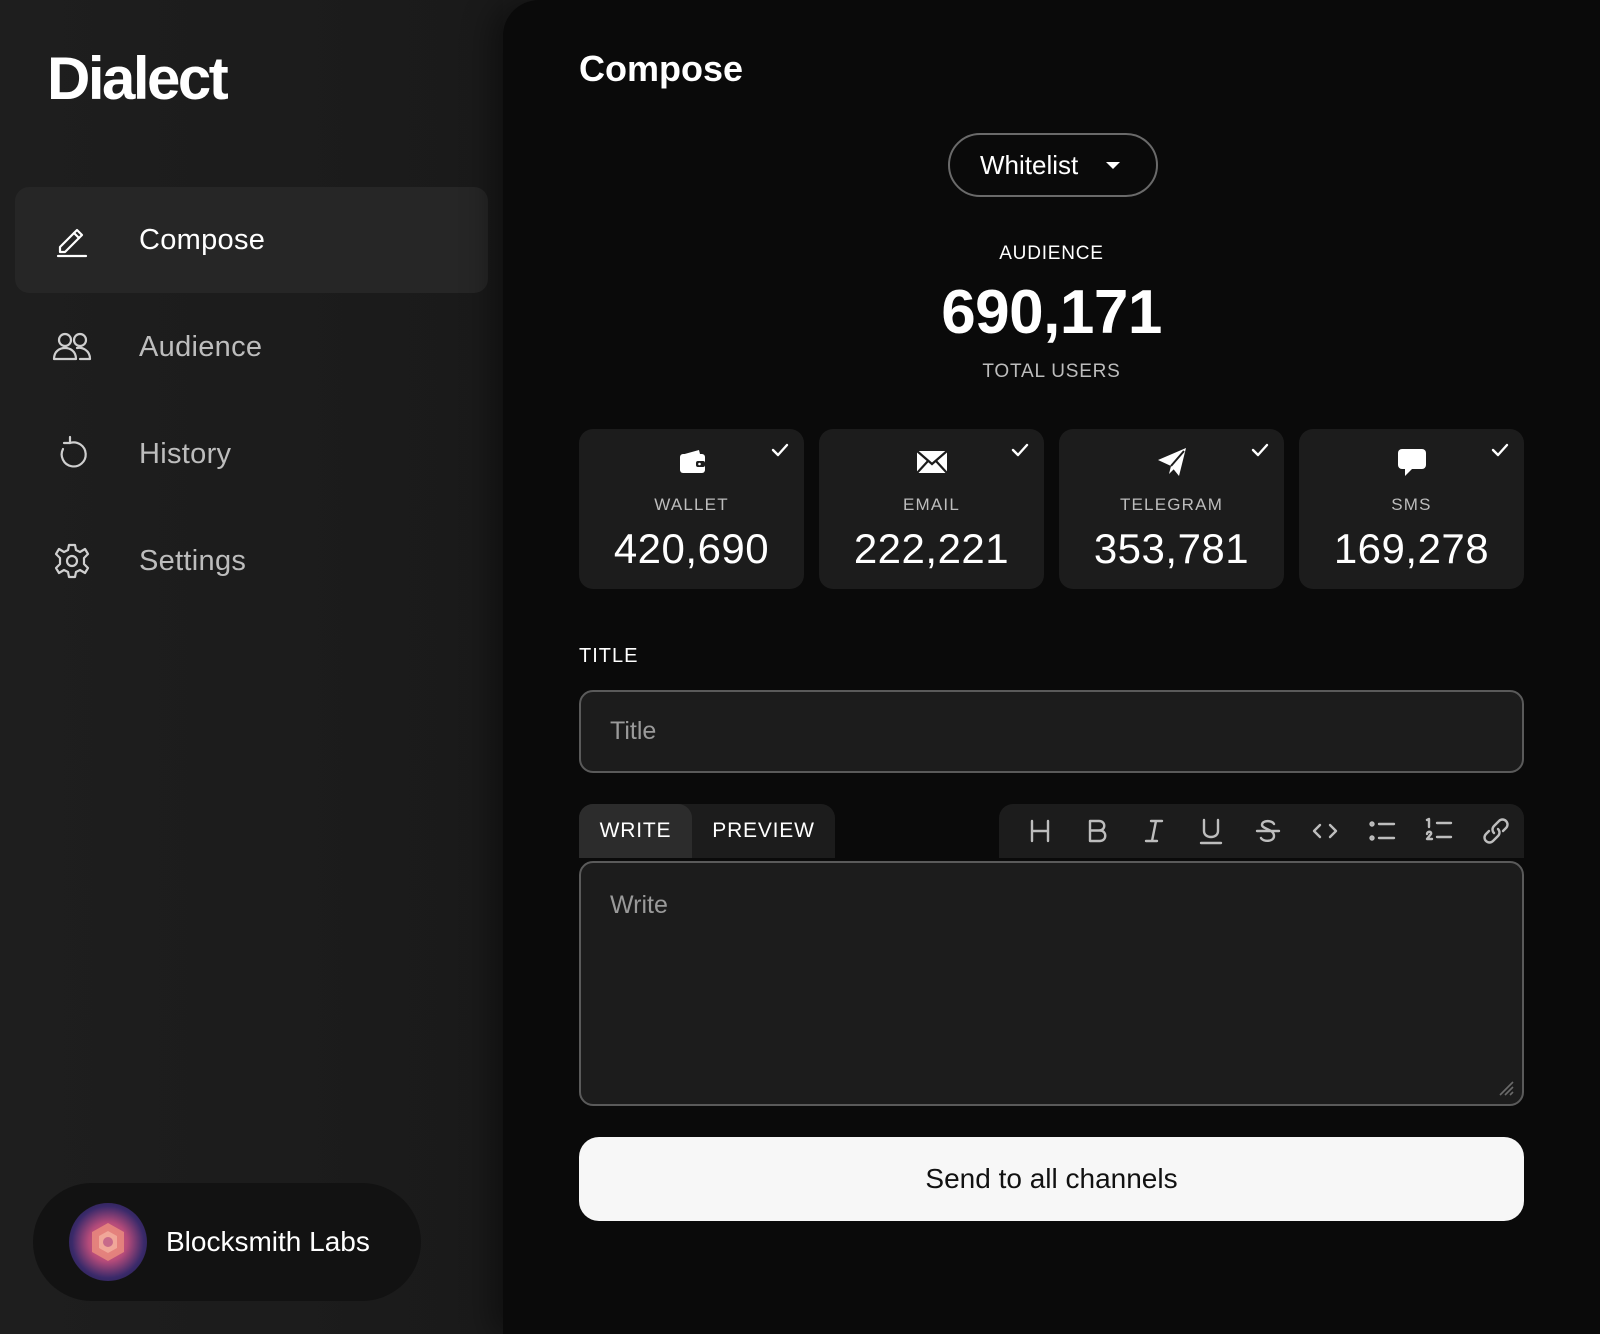 The image size is (1600, 1334). I want to click on sidebar-item-history: History, so click(251, 454).